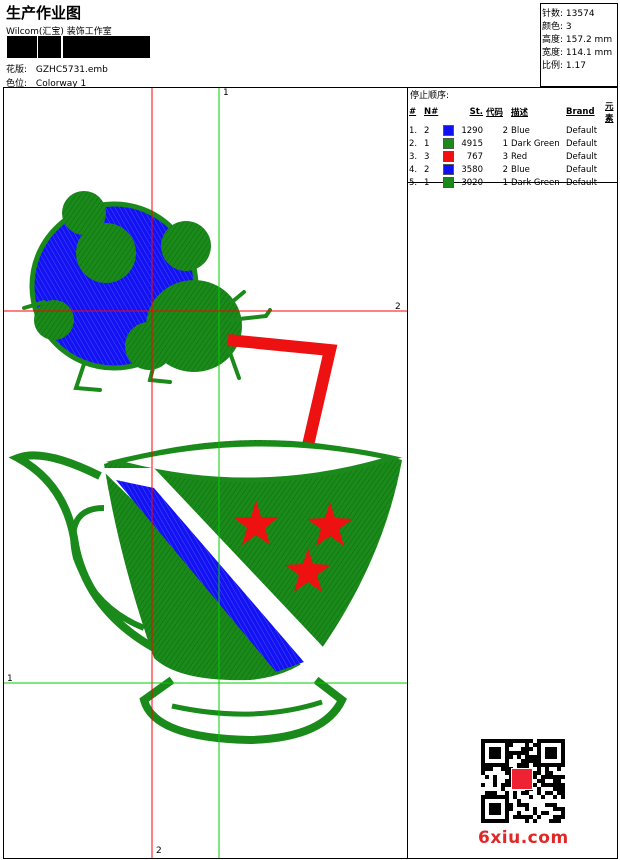 The height and width of the screenshot is (860, 620). I want to click on guide-label-bottom: 2, so click(159, 851).